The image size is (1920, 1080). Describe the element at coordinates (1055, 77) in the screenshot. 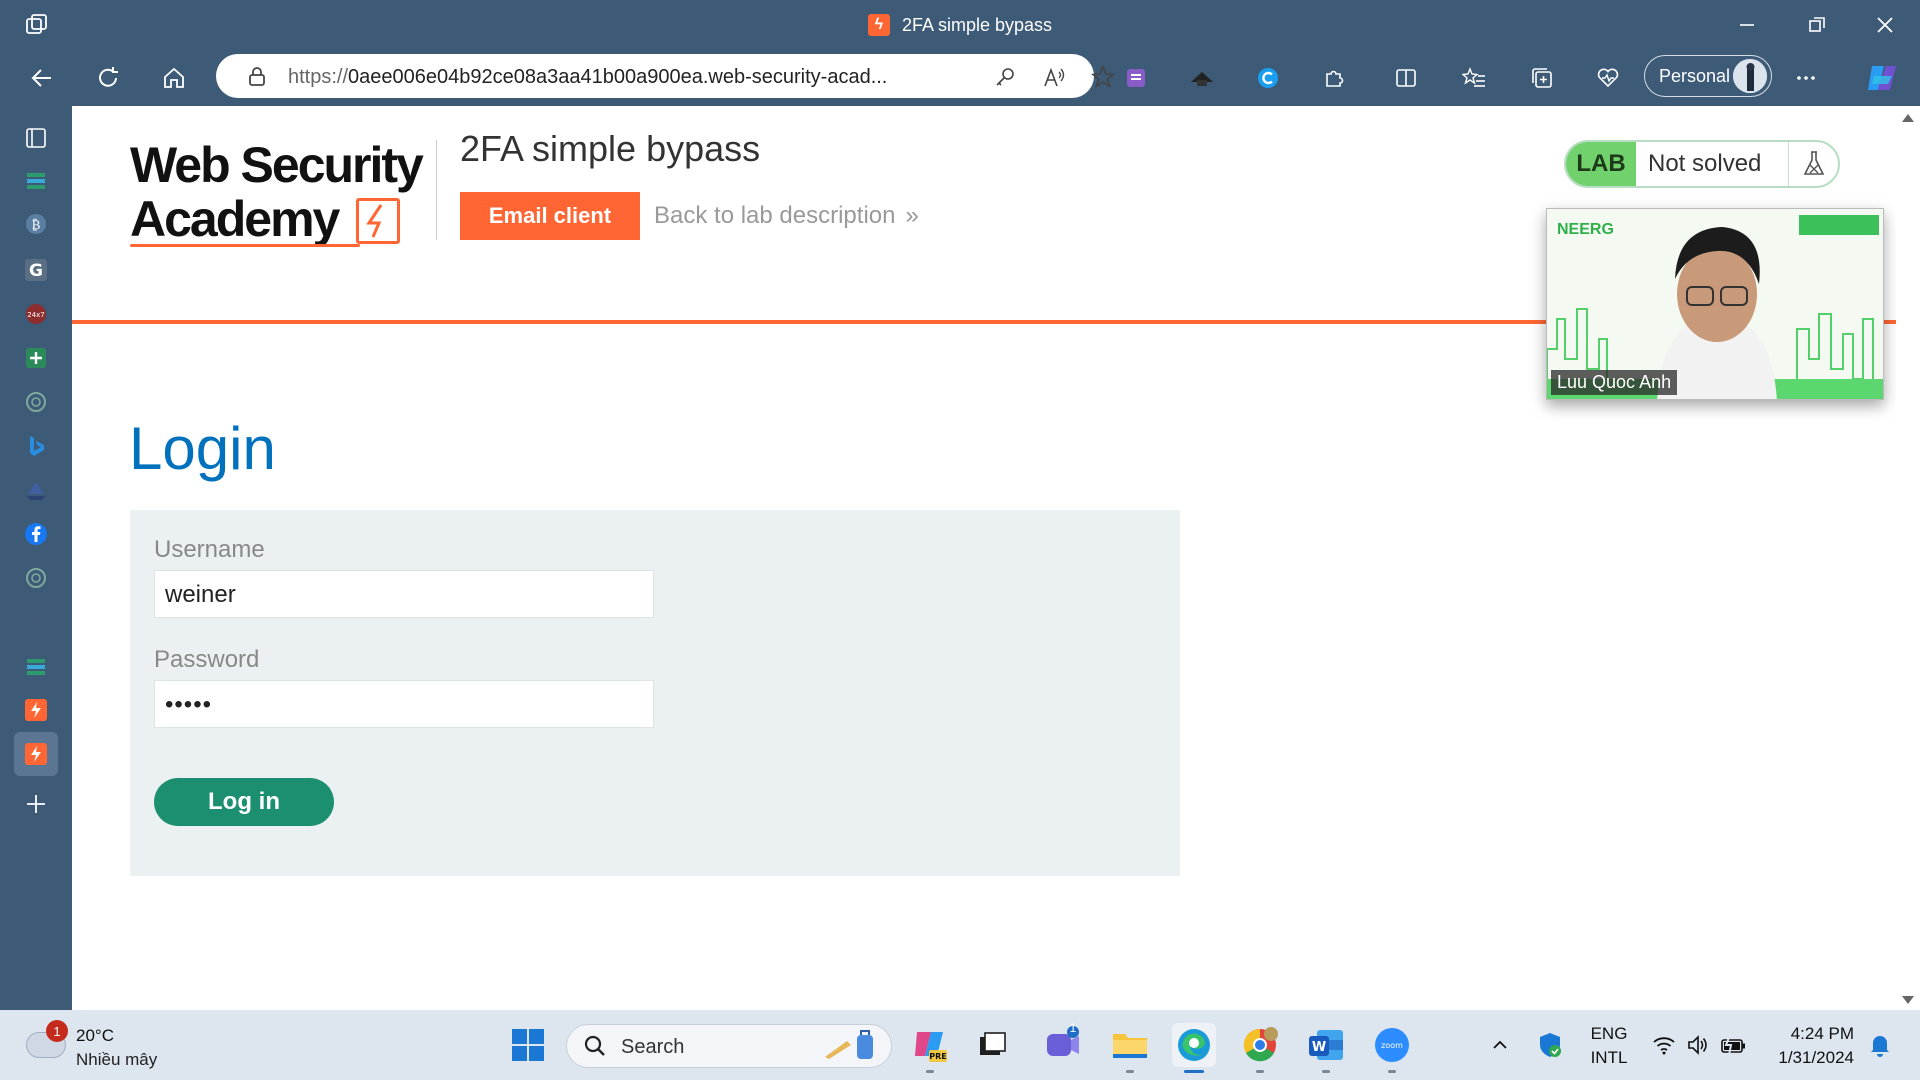

I see `read-aloud-icon` at that location.